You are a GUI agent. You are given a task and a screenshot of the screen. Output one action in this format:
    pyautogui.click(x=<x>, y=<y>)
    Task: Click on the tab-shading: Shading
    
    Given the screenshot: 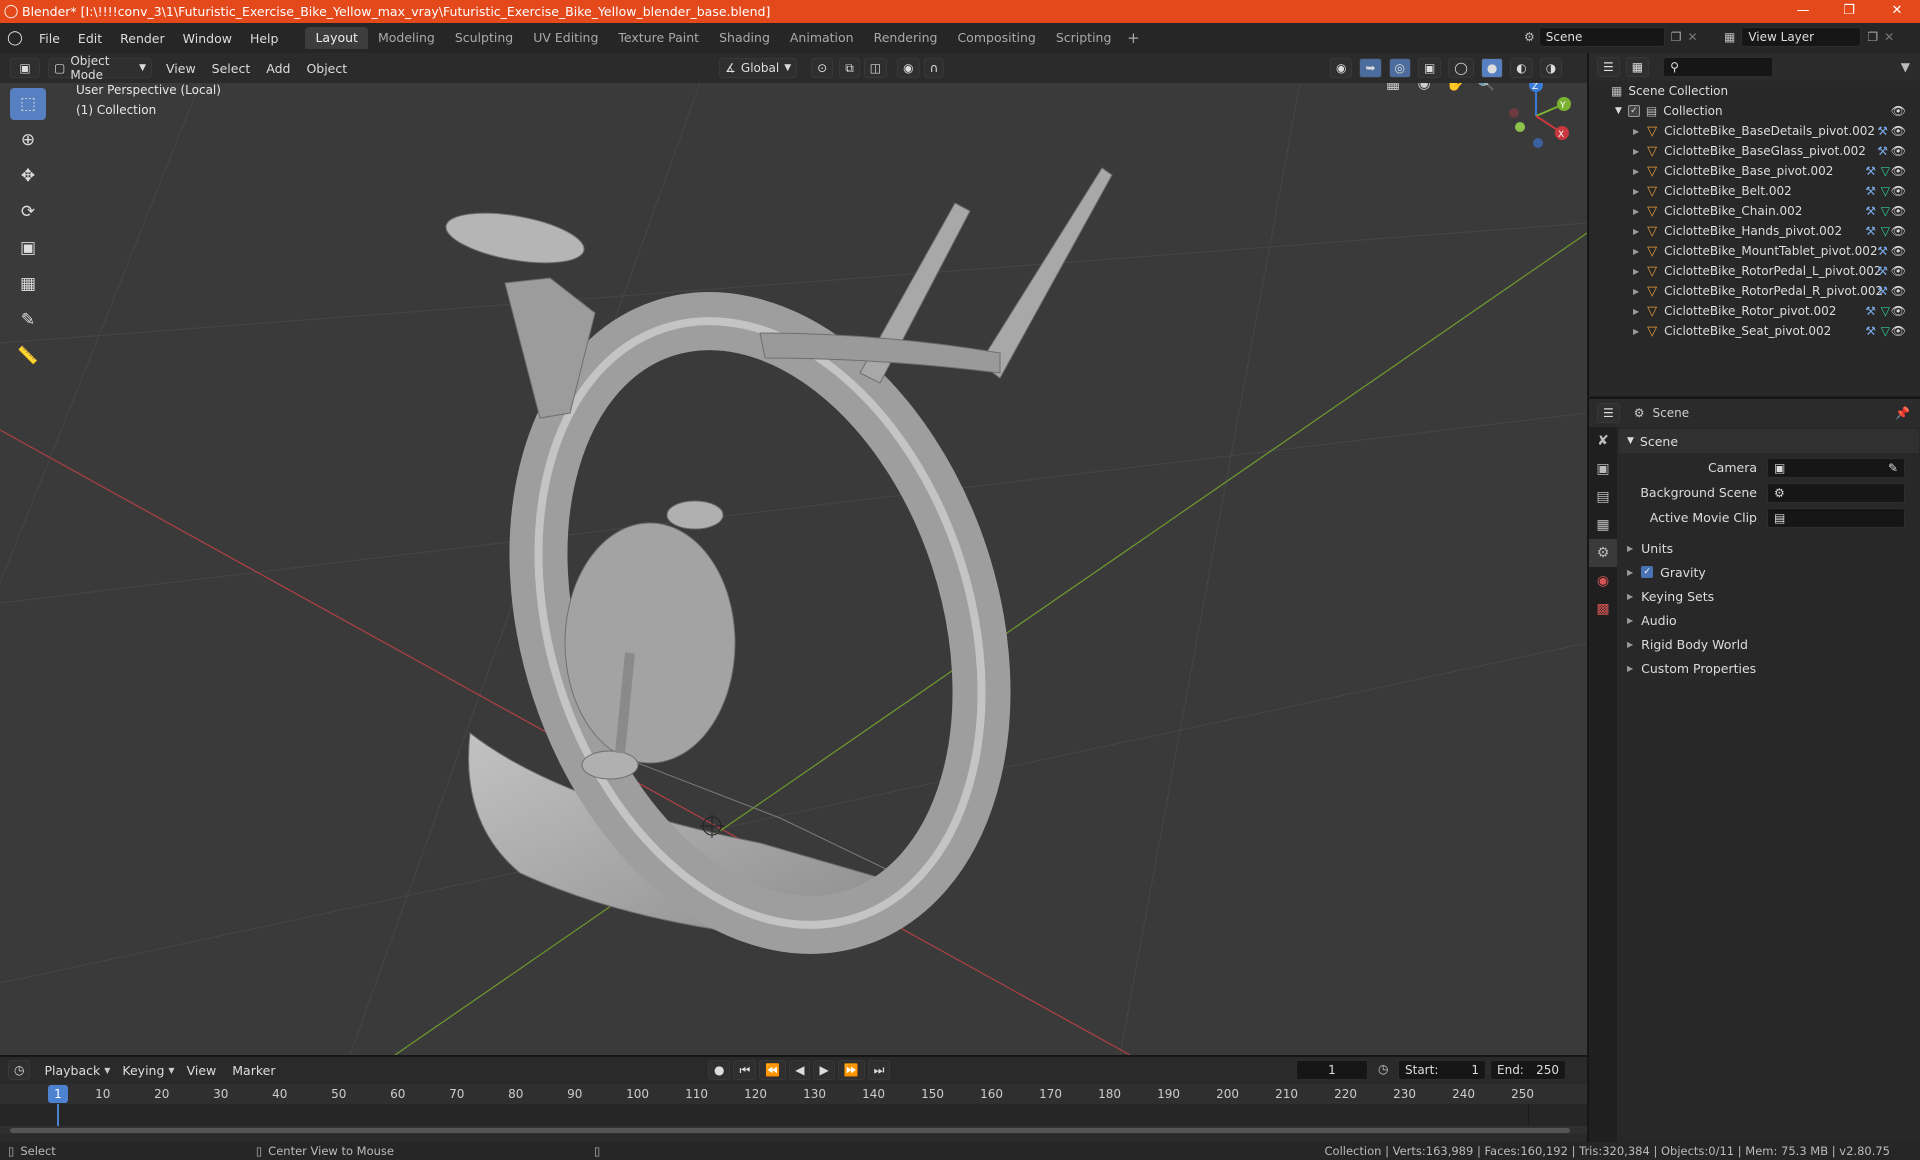 What is the action you would take?
    pyautogui.click(x=744, y=38)
    